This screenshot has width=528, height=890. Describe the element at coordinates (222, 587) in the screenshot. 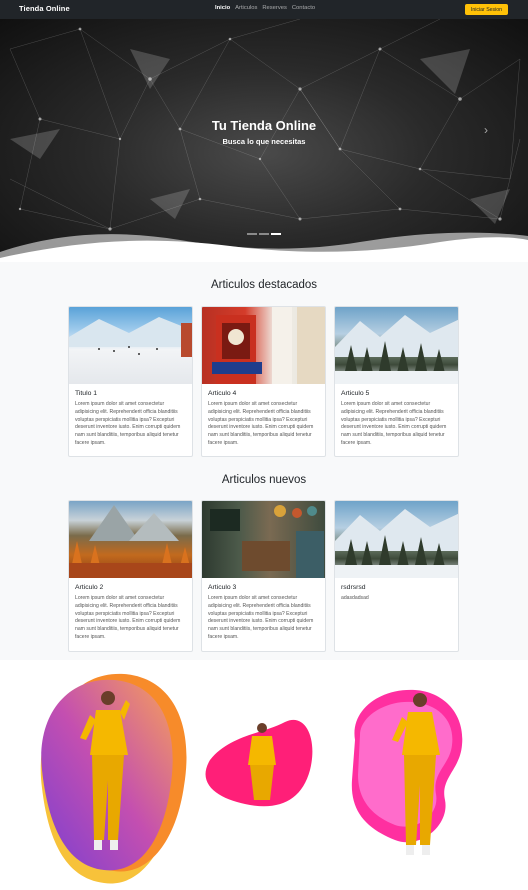

I see `card-title: Articulo 3` at that location.